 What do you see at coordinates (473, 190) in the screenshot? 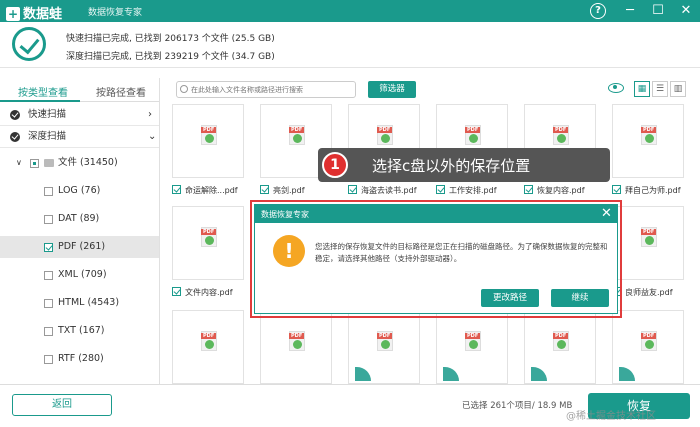
I see `file-name: 工作安排.pdf` at bounding box center [473, 190].